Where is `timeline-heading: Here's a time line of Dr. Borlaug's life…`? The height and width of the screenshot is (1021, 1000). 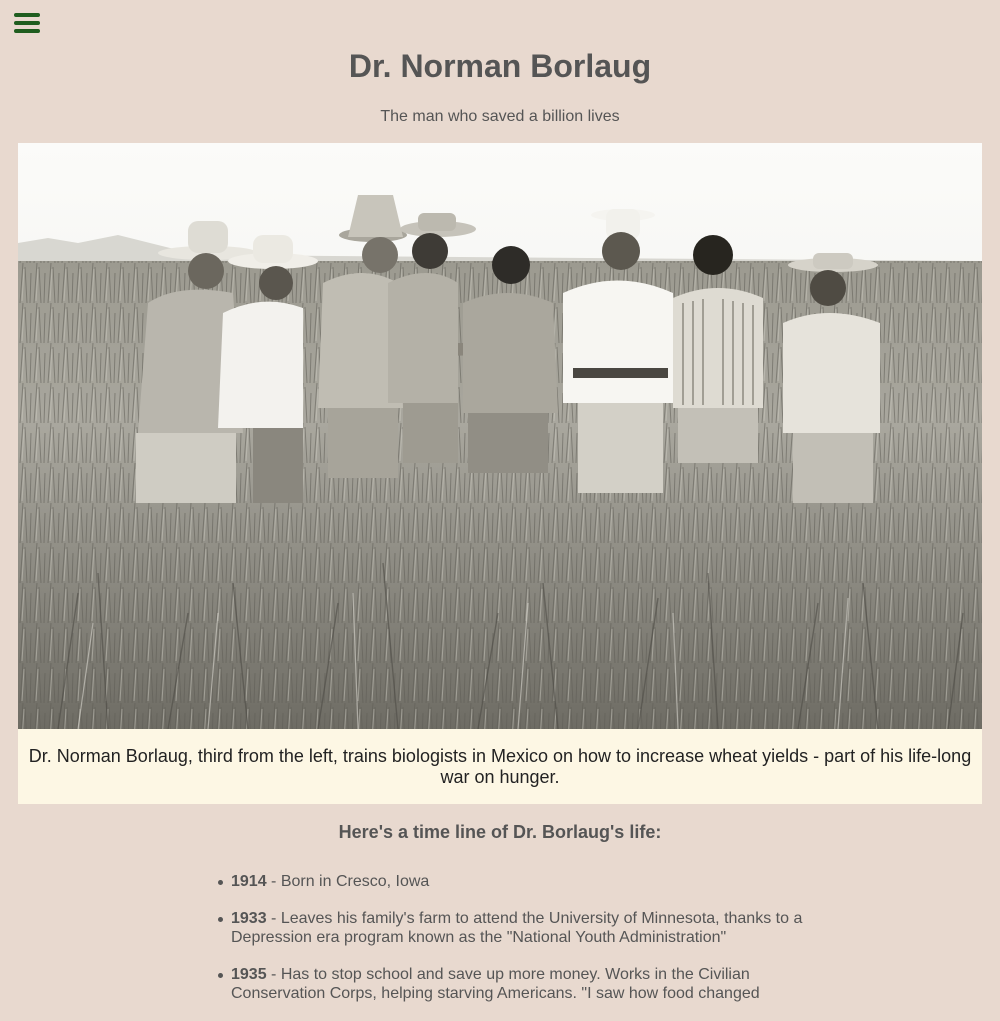 timeline-heading: Here's a time line of Dr. Borlaug's life… is located at coordinates (500, 832).